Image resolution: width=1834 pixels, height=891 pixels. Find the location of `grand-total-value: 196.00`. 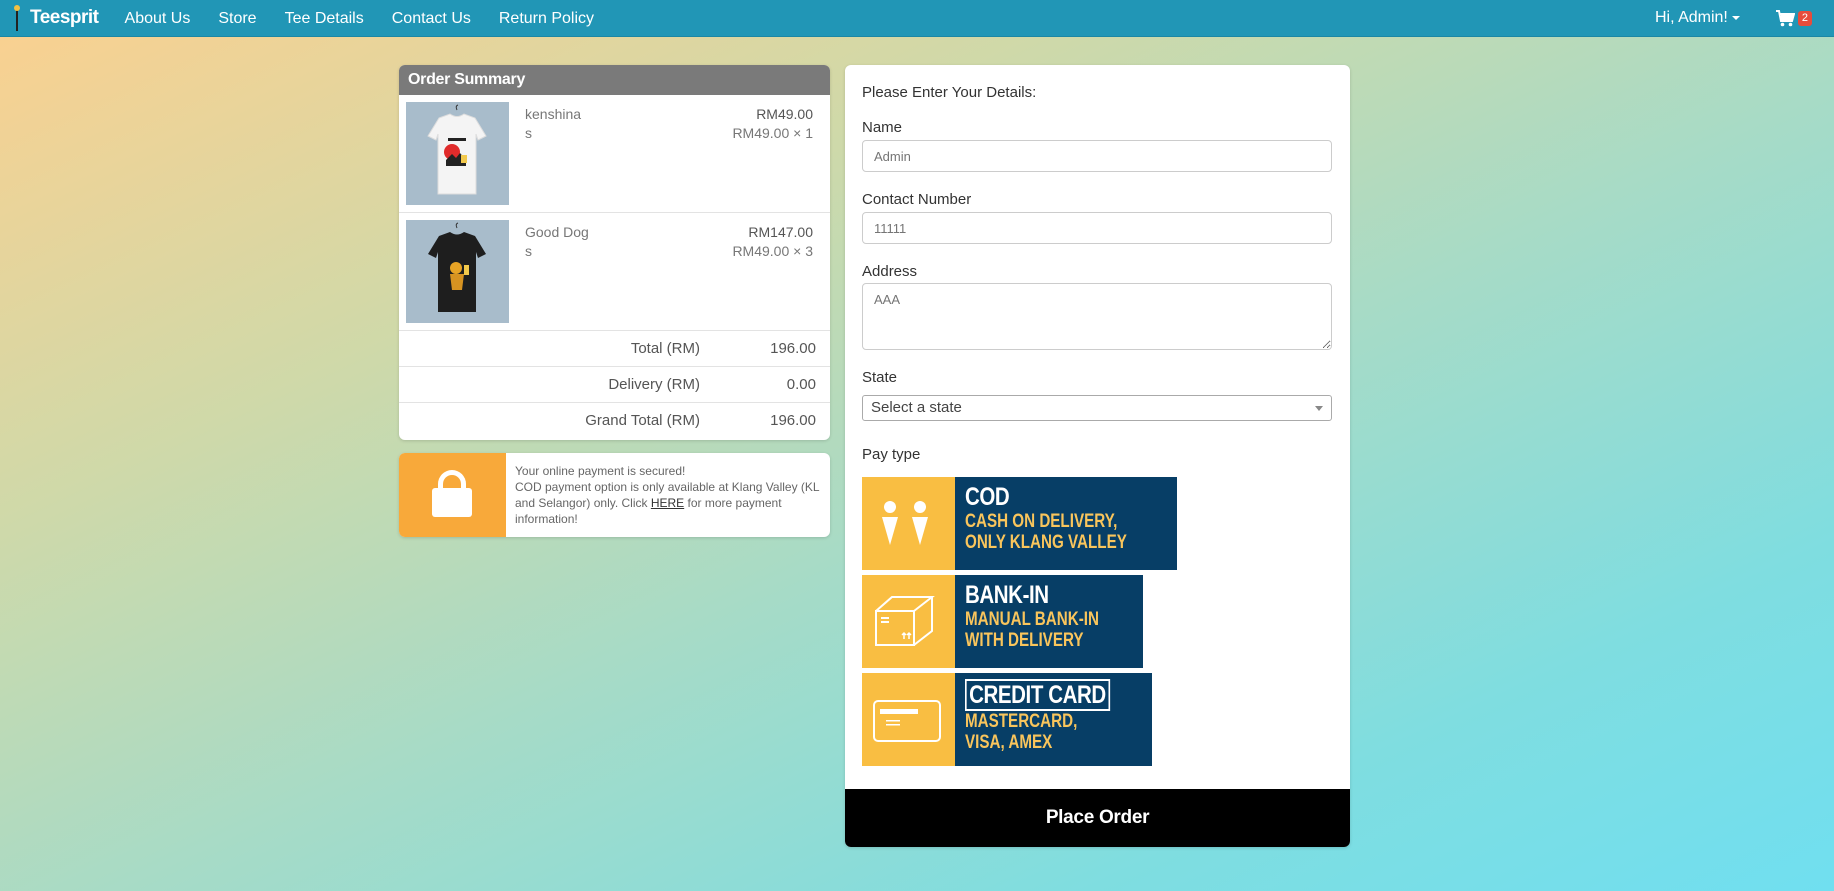

grand-total-value: 196.00 is located at coordinates (793, 420).